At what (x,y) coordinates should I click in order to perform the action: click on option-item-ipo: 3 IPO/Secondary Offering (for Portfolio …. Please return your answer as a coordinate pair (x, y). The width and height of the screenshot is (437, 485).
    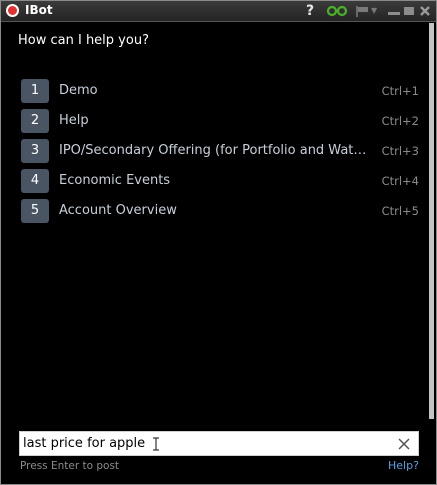
    Looking at the image, I should click on (221, 151).